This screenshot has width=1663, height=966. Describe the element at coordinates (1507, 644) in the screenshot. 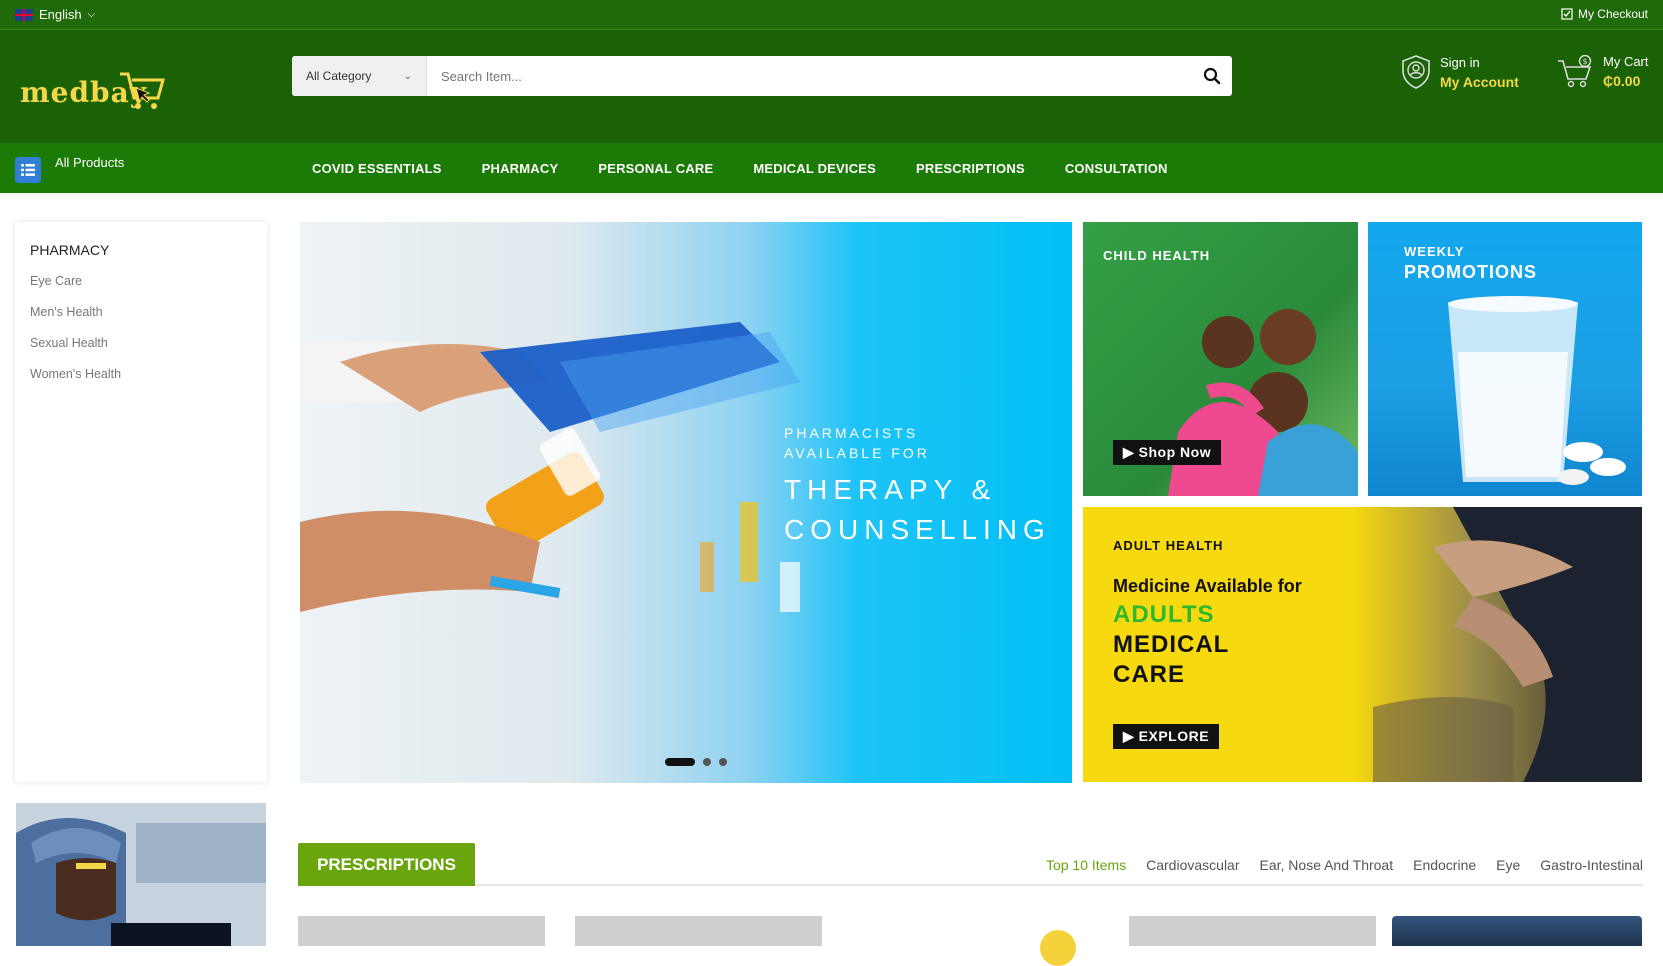

I see `elderly-hands-image` at that location.